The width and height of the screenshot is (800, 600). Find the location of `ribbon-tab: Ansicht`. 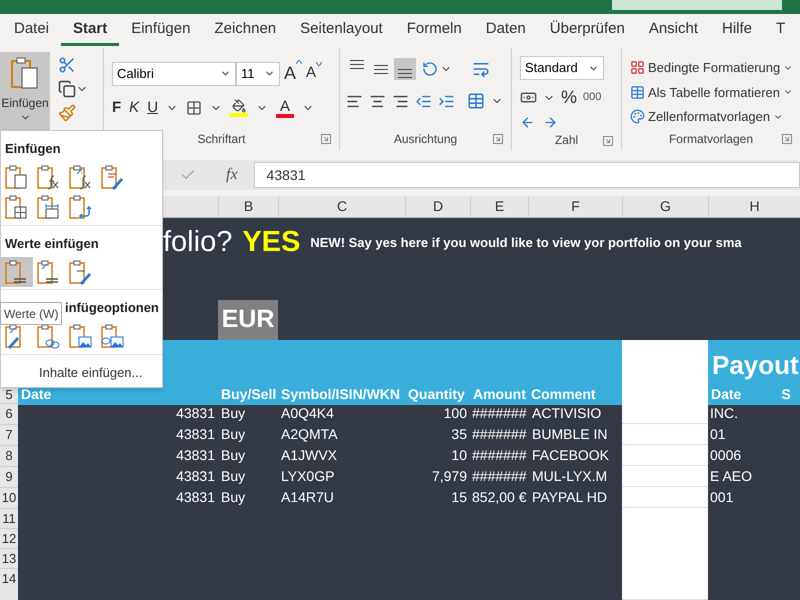

ribbon-tab: Ansicht is located at coordinates (673, 31).